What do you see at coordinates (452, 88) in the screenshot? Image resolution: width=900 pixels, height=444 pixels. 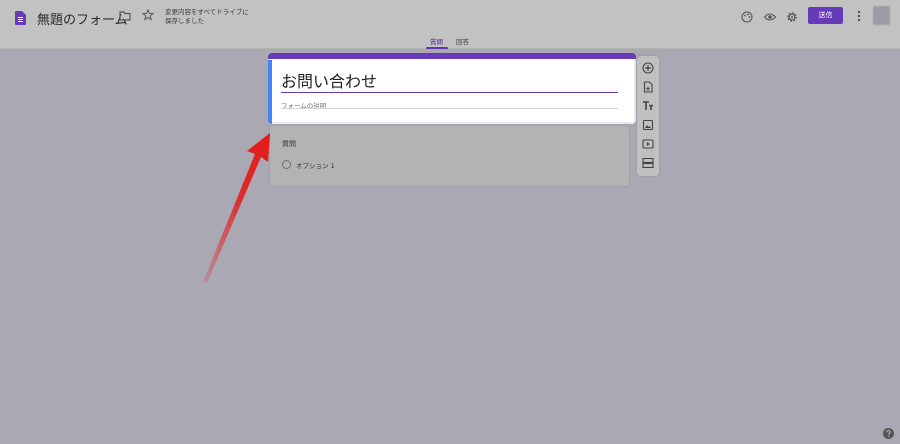 I see `form-title-card: お問い合わせ フォームの説明` at bounding box center [452, 88].